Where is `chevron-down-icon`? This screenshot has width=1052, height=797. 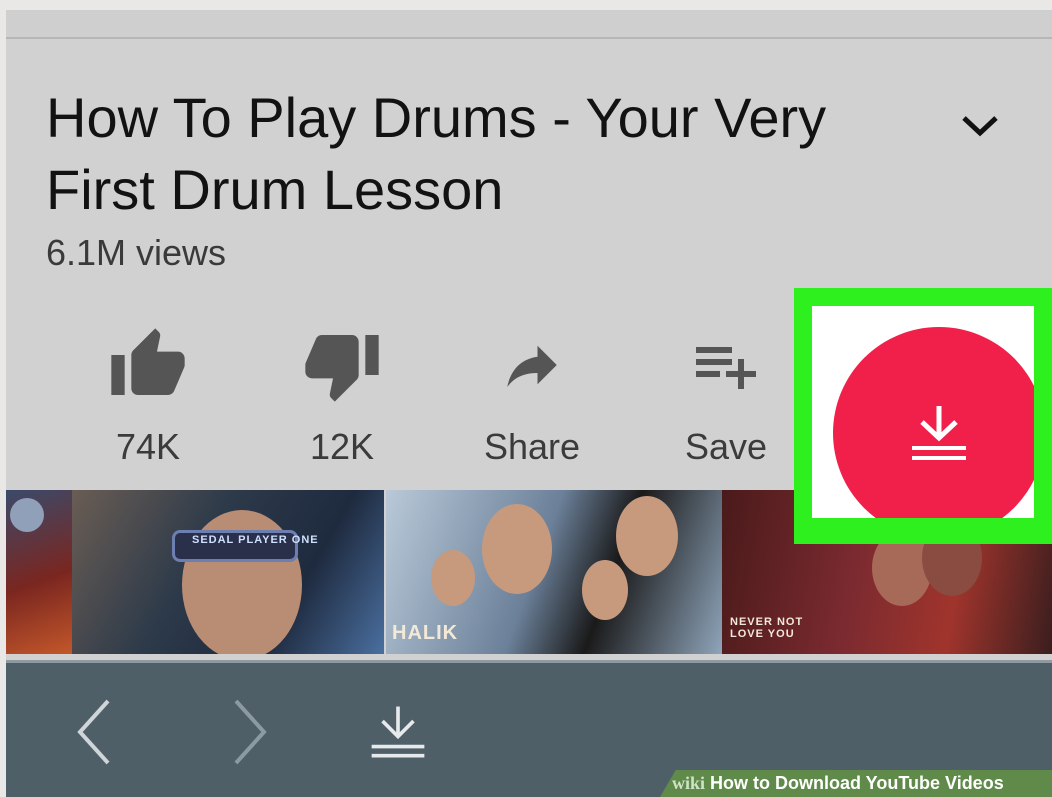 chevron-down-icon is located at coordinates (980, 126).